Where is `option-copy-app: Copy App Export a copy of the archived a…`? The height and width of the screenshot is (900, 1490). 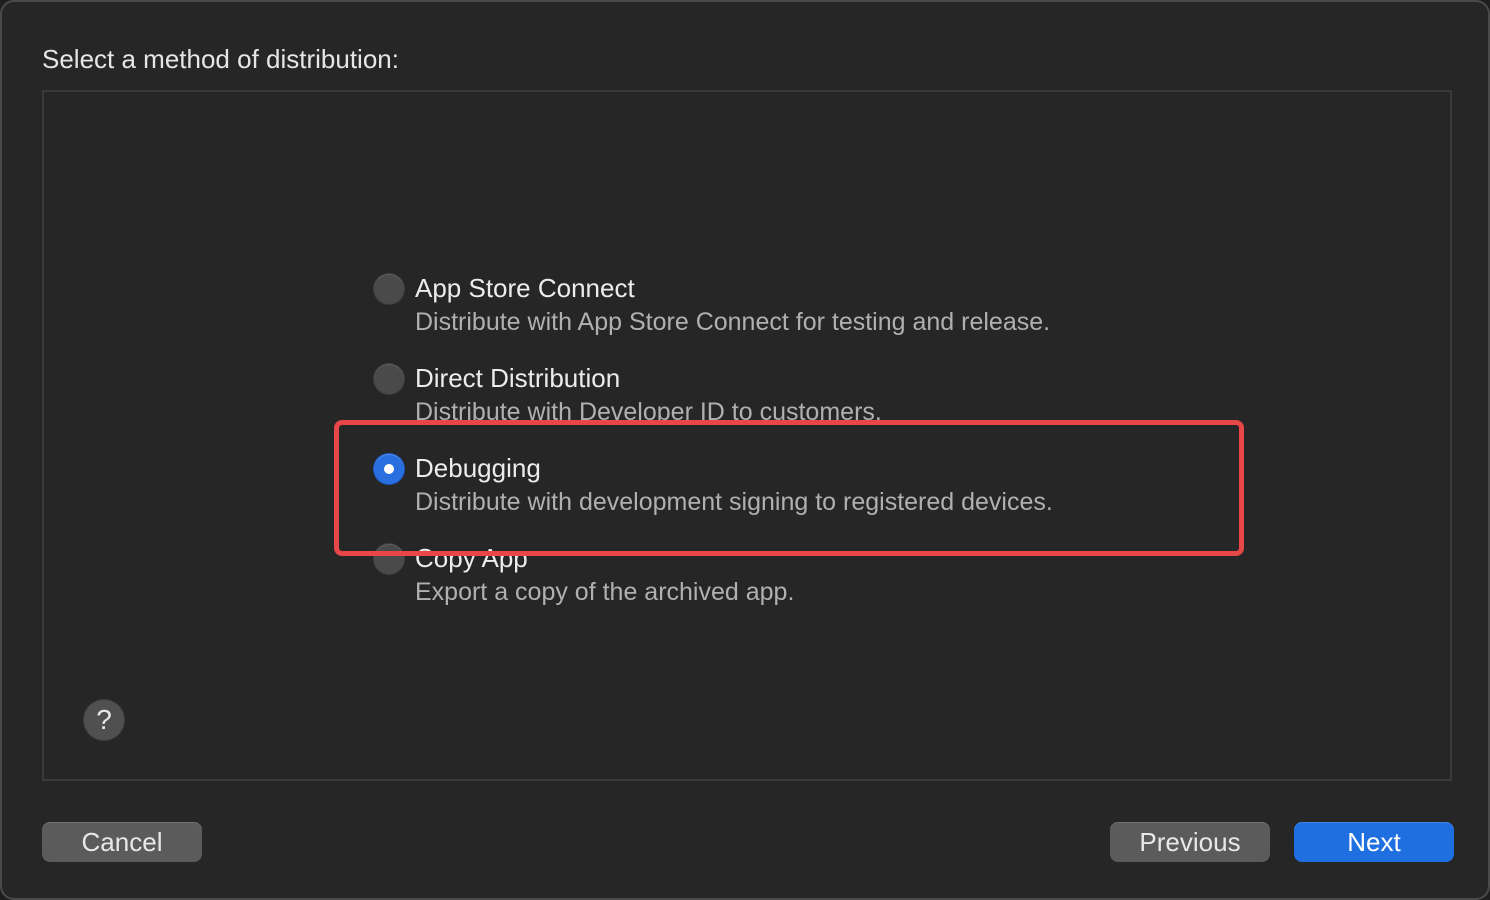
option-copy-app: Copy App Export a copy of the archived a… is located at coordinates (784, 574).